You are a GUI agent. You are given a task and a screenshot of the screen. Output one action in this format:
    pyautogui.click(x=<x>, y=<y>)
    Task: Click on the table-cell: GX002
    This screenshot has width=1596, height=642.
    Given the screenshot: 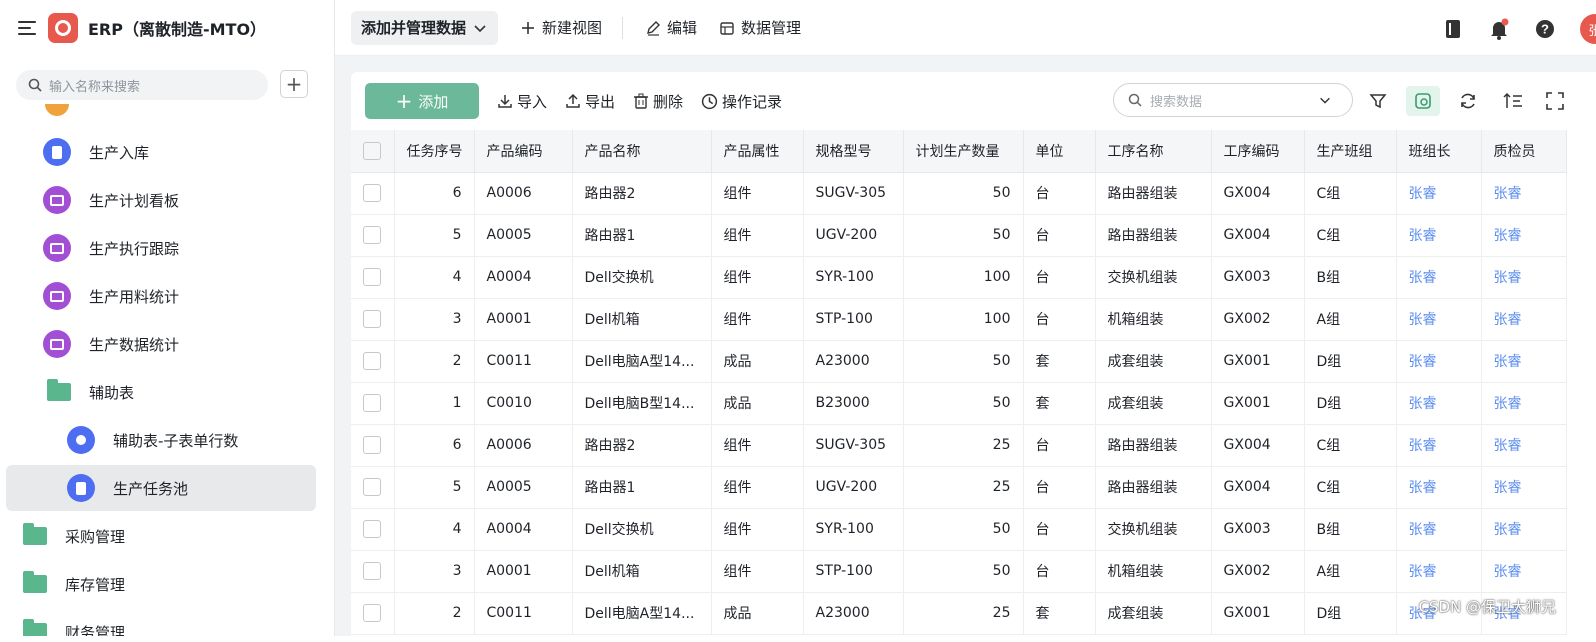 What is the action you would take?
    pyautogui.click(x=1258, y=571)
    